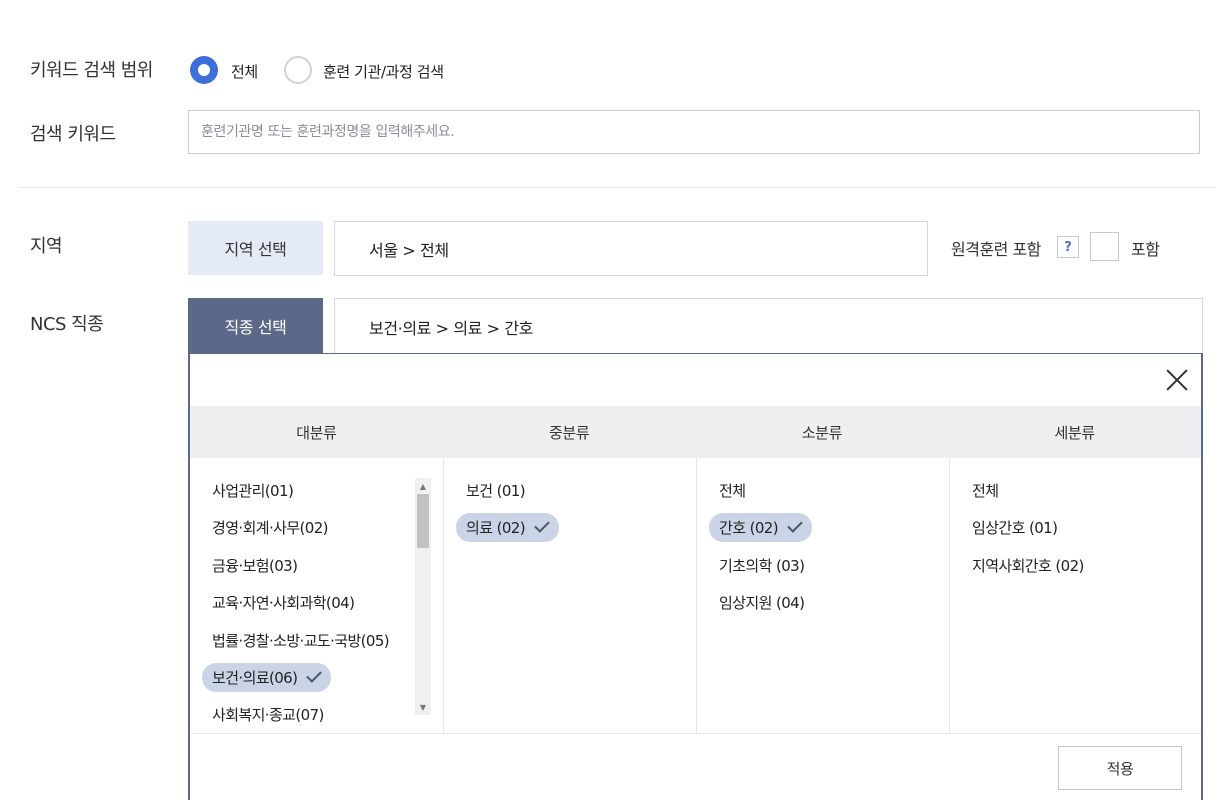 The width and height of the screenshot is (1219, 800). Describe the element at coordinates (1104, 246) in the screenshot. I see `include-remote-checkbox` at that location.